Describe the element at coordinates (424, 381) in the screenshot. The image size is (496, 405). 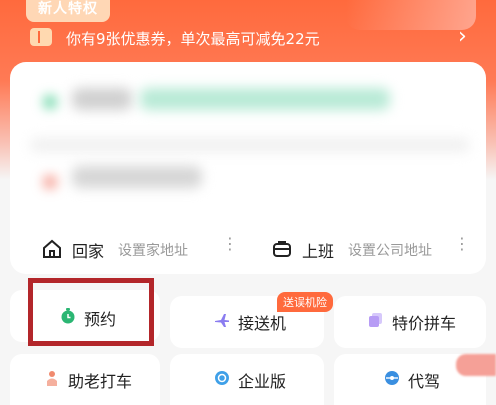
I see `service-label: 代驾` at that location.